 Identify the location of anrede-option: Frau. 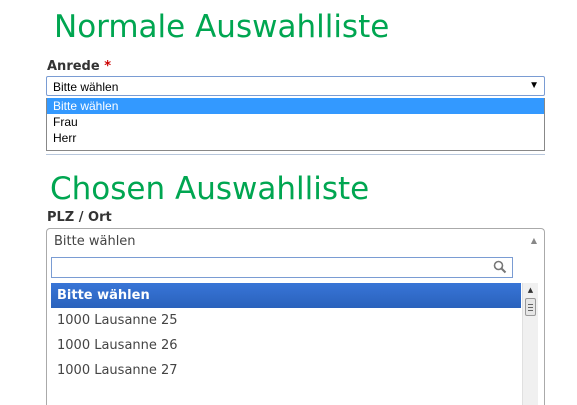
(295, 122).